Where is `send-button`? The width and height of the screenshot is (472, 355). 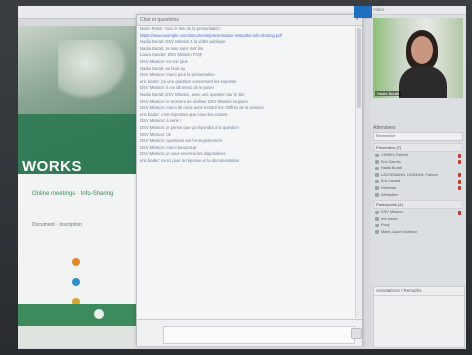 send-button is located at coordinates (356, 333).